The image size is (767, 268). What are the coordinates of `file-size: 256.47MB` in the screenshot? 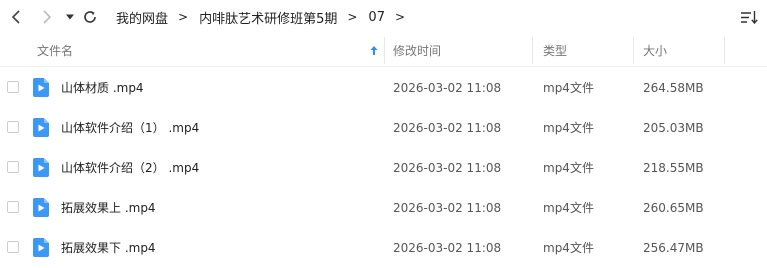 It's located at (673, 248).